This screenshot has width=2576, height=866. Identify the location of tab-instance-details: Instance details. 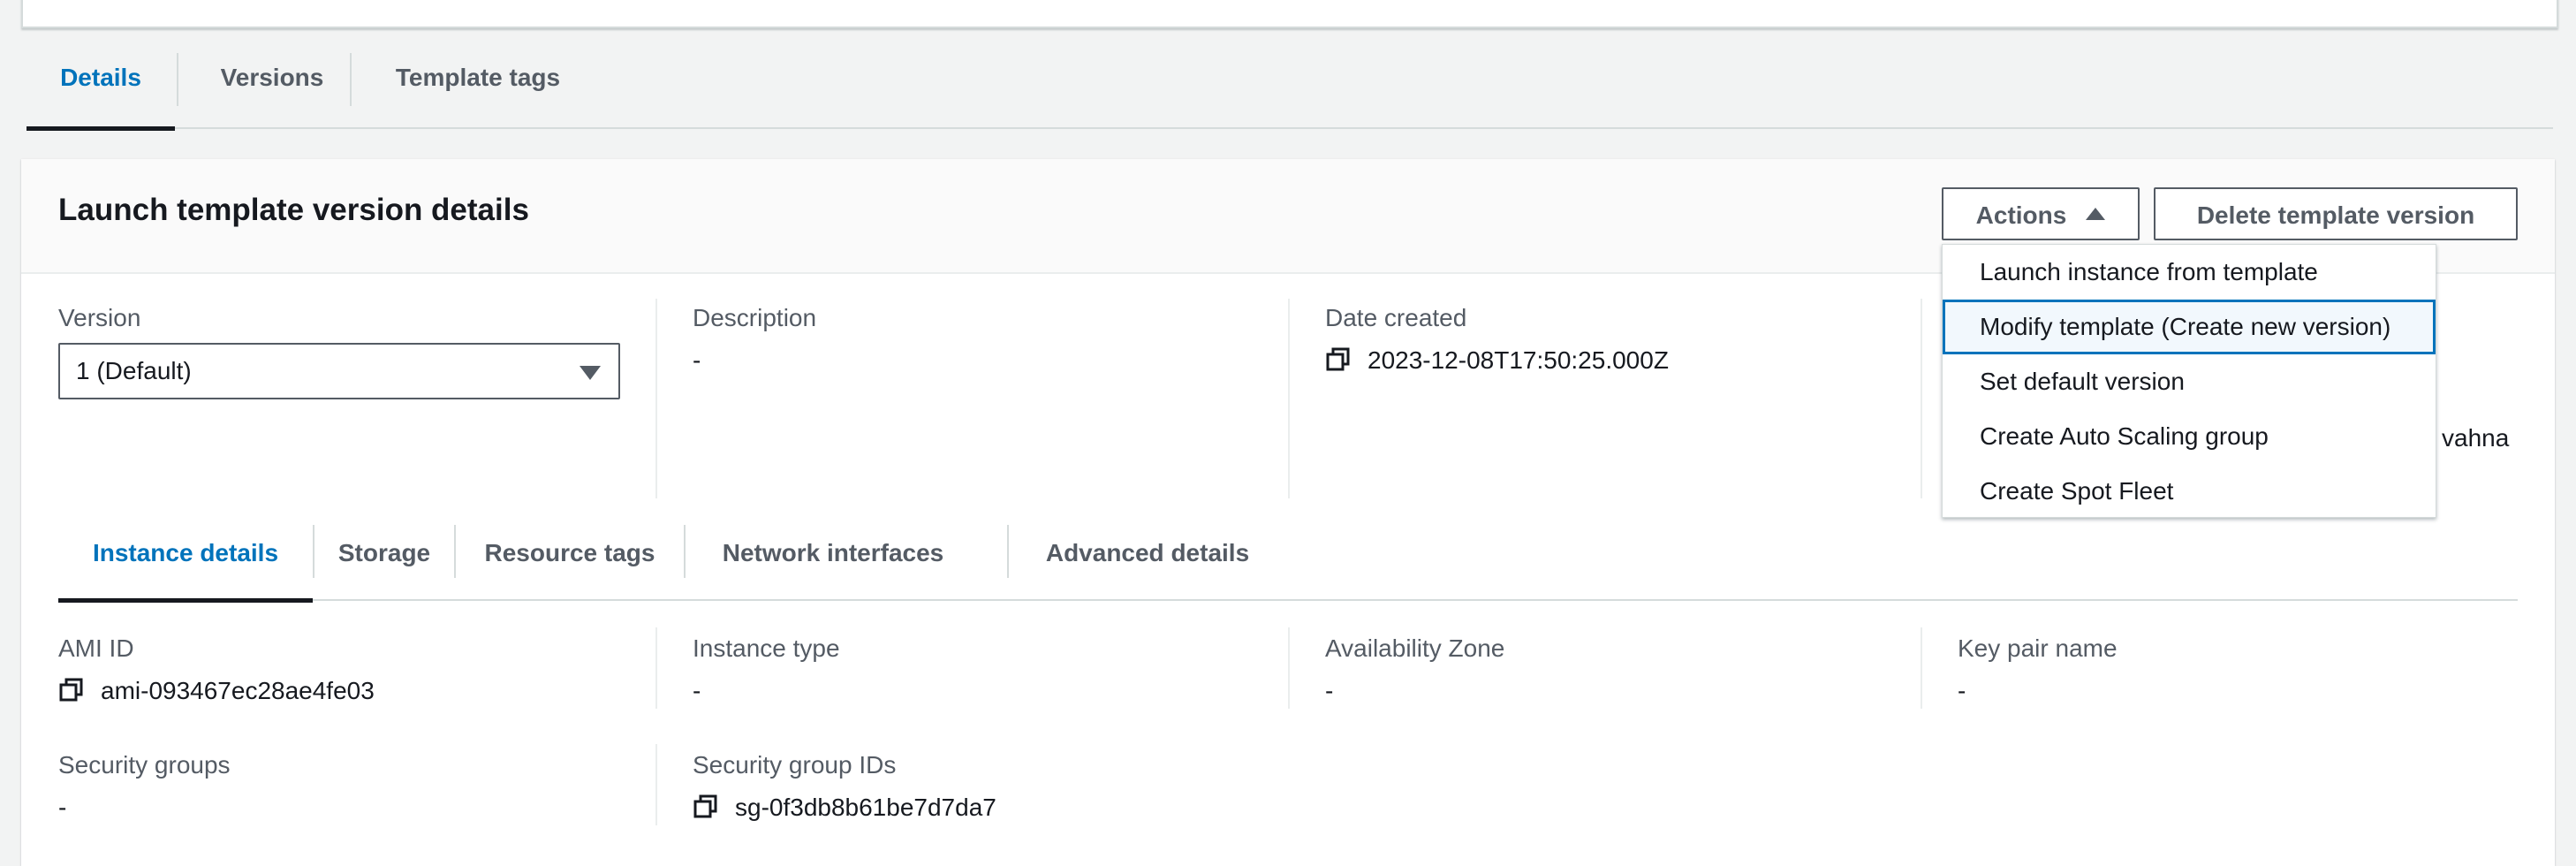
(186, 558).